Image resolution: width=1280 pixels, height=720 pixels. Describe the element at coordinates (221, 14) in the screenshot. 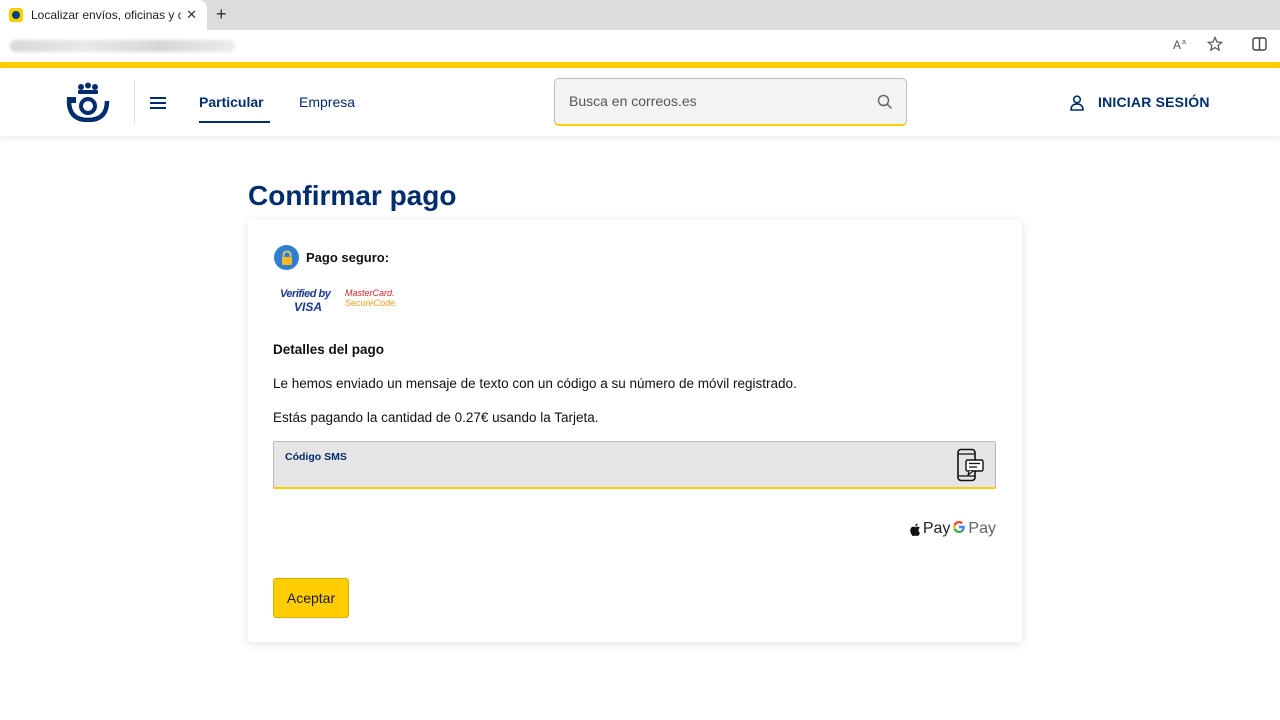

I see `new-tab-button: +` at that location.